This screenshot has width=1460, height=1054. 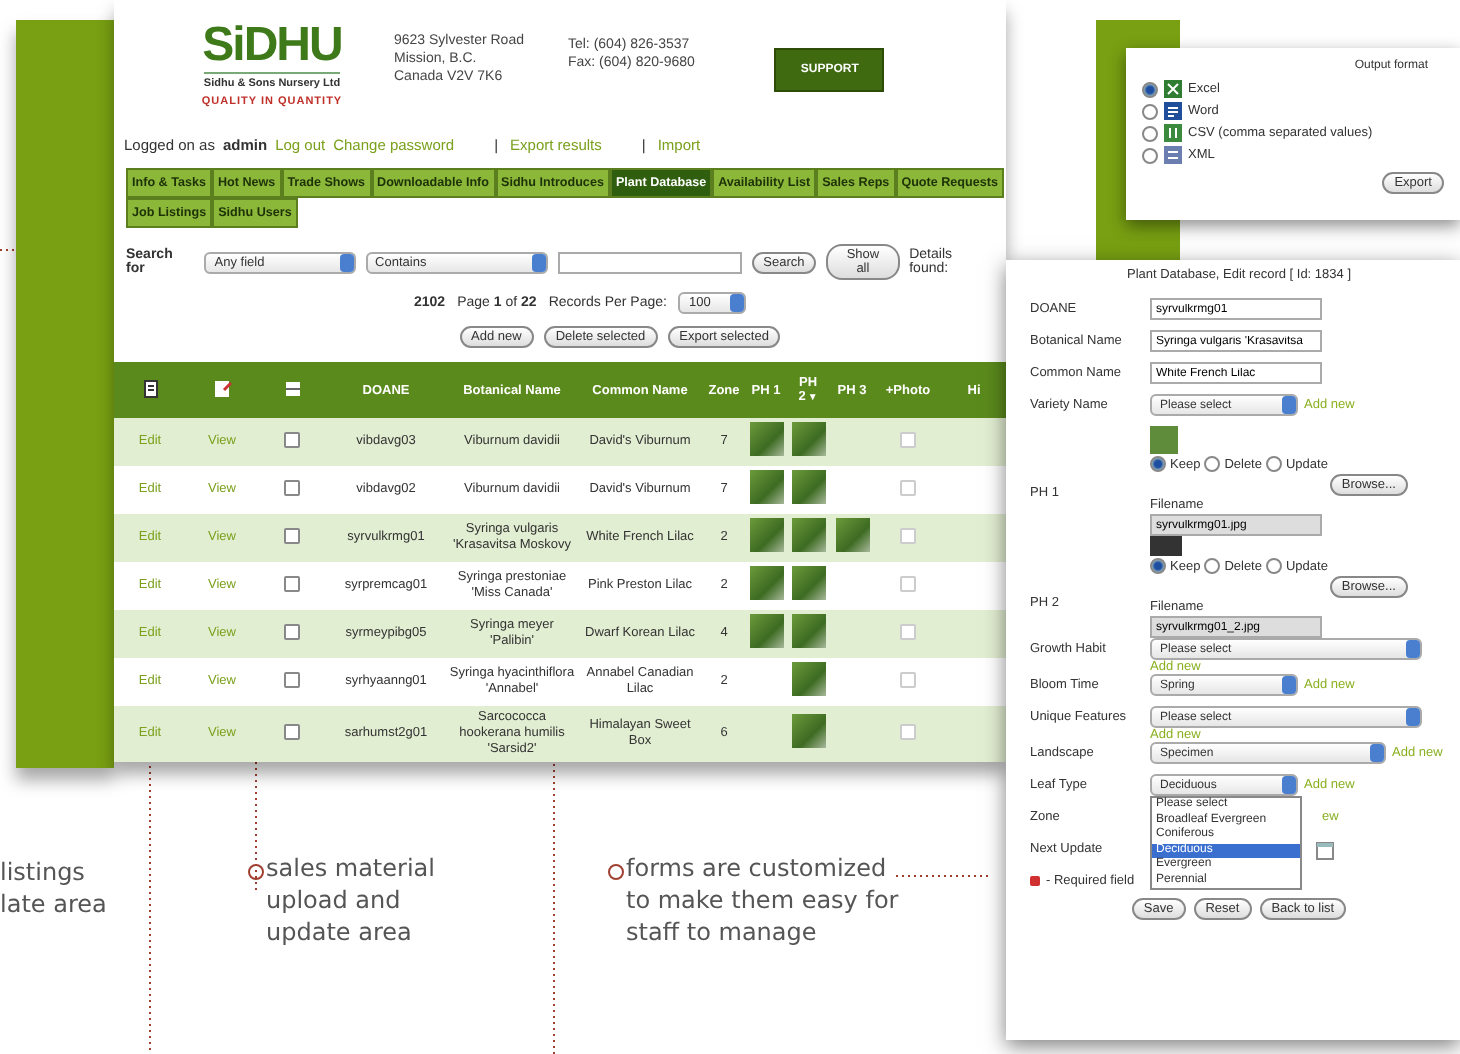 I want to click on calendar-icon, so click(x=1325, y=851).